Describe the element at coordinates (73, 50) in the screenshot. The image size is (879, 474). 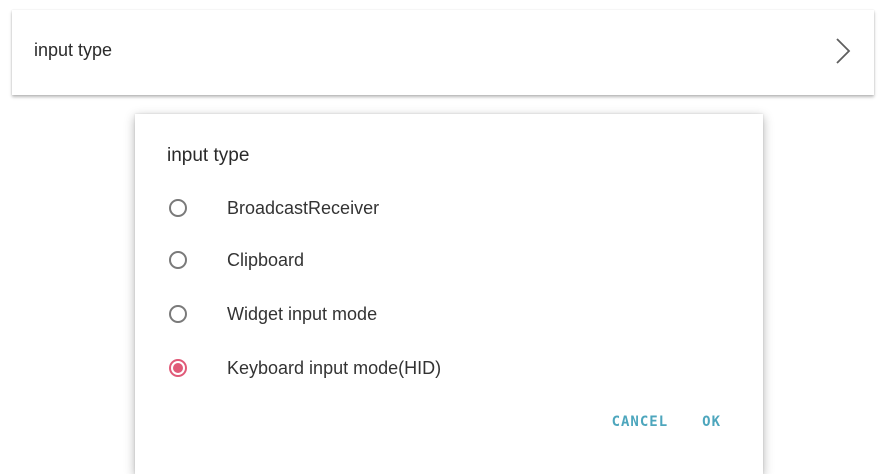
I see `setting-label: input type` at that location.